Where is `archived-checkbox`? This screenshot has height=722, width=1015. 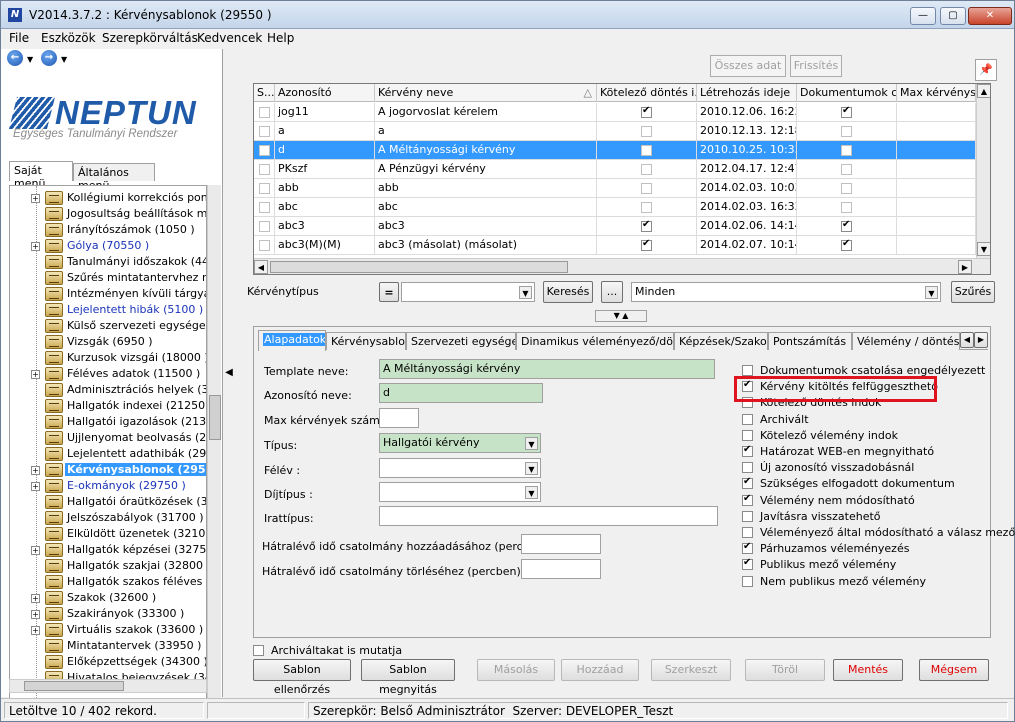 archived-checkbox is located at coordinates (258, 650).